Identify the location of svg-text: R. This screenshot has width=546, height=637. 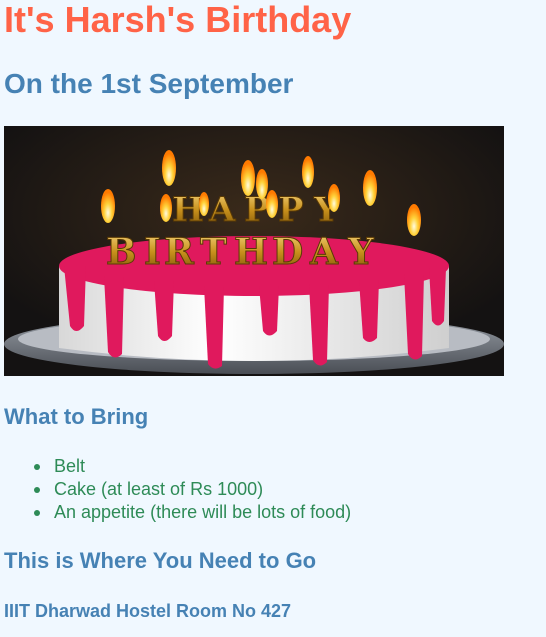
(179, 252).